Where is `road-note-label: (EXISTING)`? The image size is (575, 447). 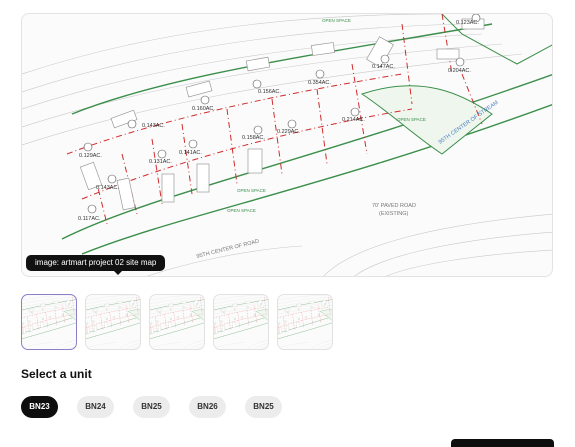
road-note-label: (EXISTING) is located at coordinates (394, 214).